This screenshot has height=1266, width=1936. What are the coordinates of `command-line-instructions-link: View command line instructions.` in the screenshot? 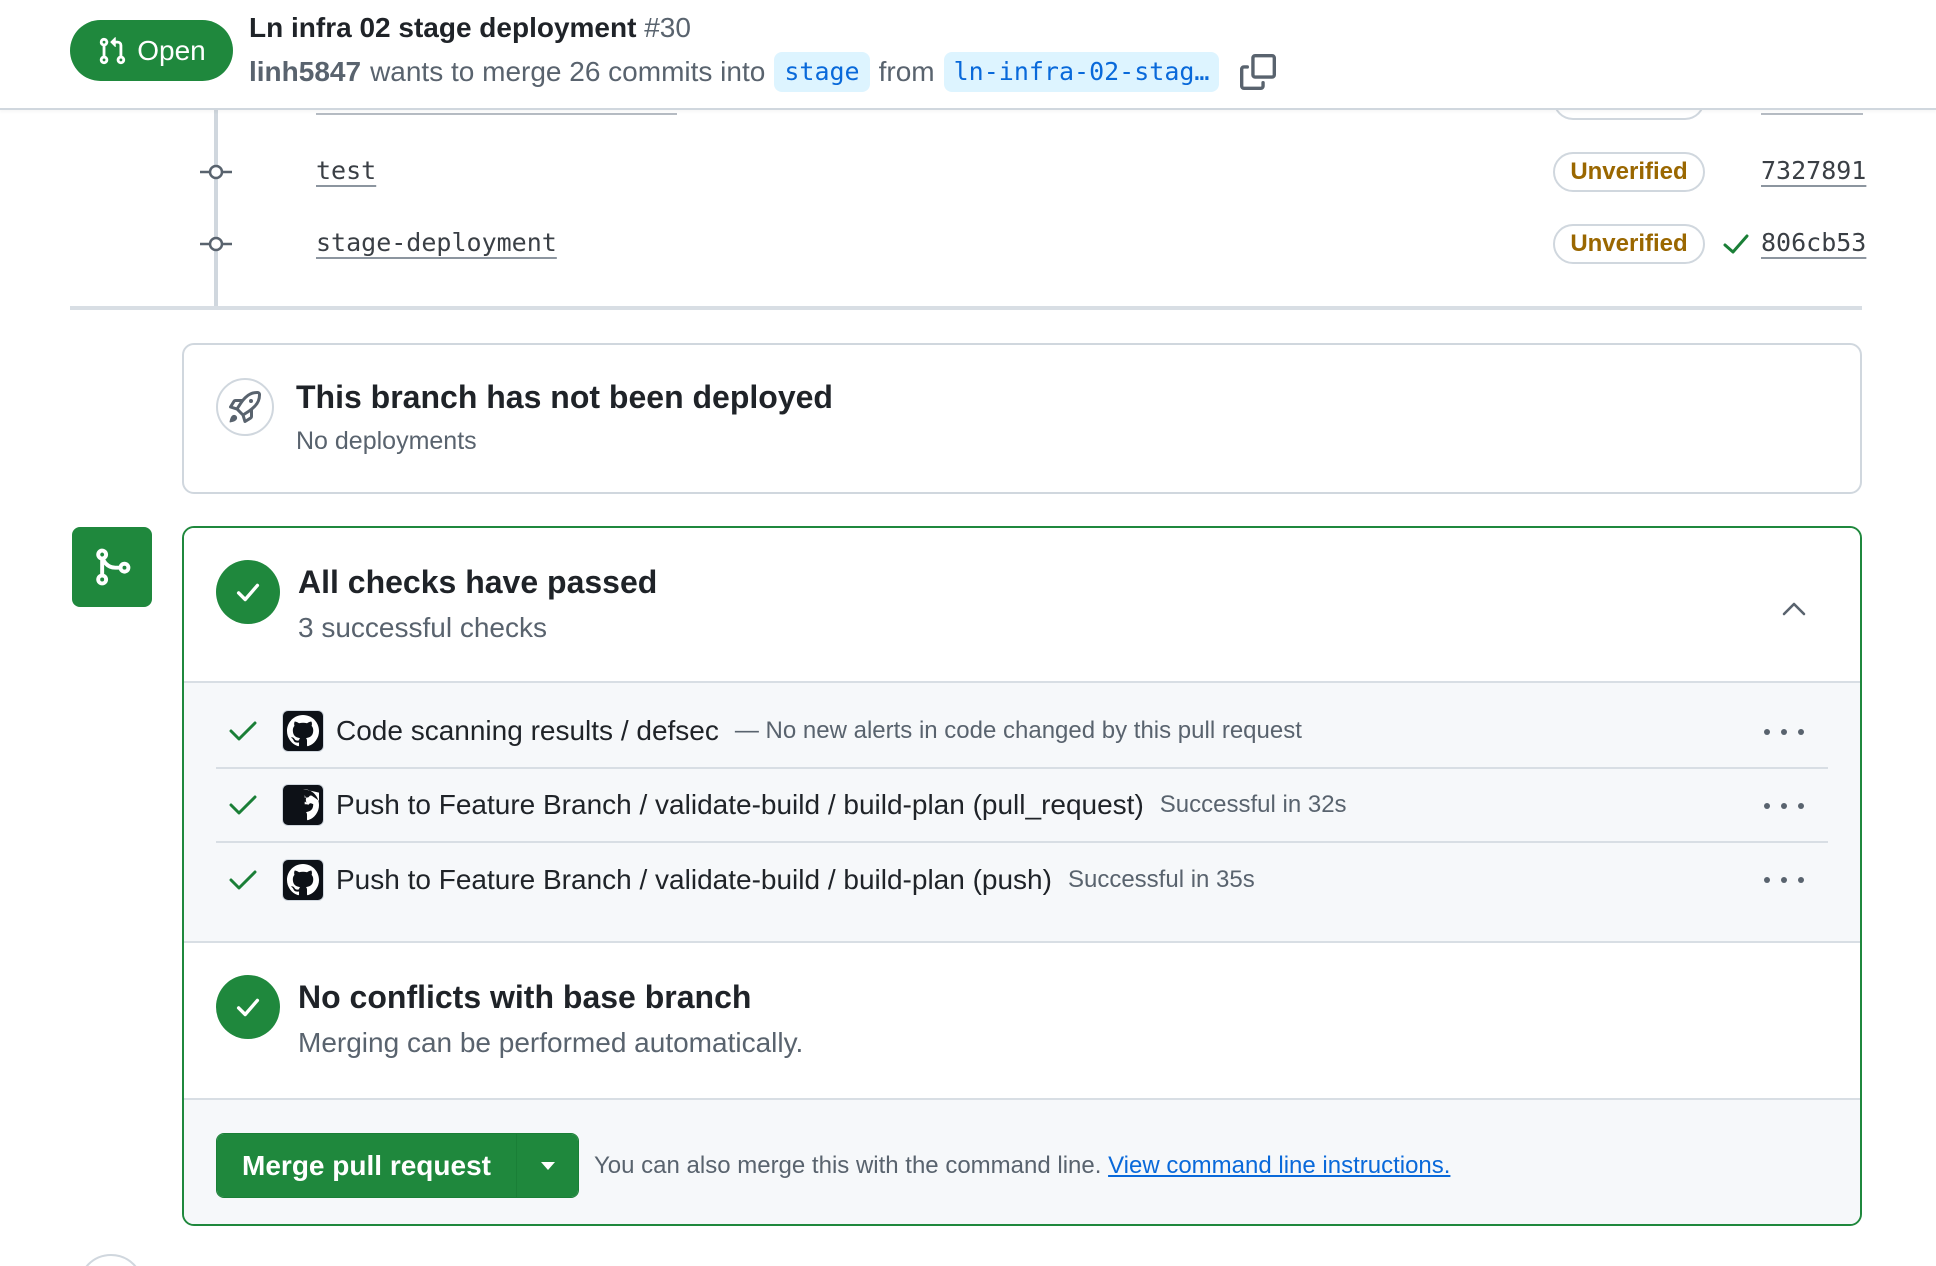 It's located at (1279, 1165).